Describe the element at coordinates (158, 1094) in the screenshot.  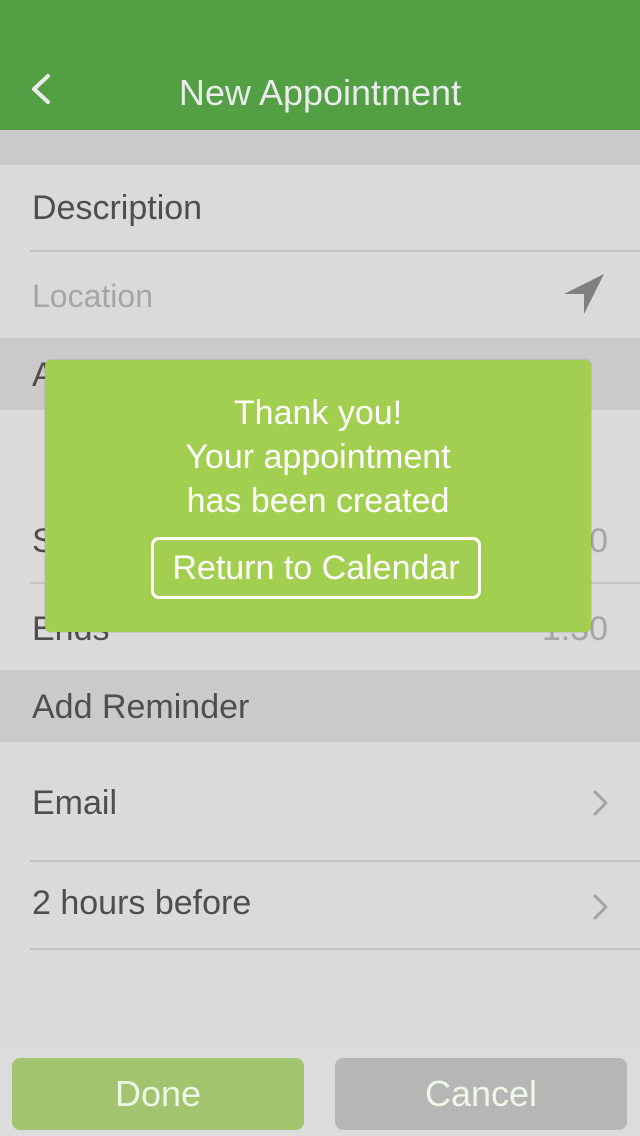
I see `done-button: Done` at that location.